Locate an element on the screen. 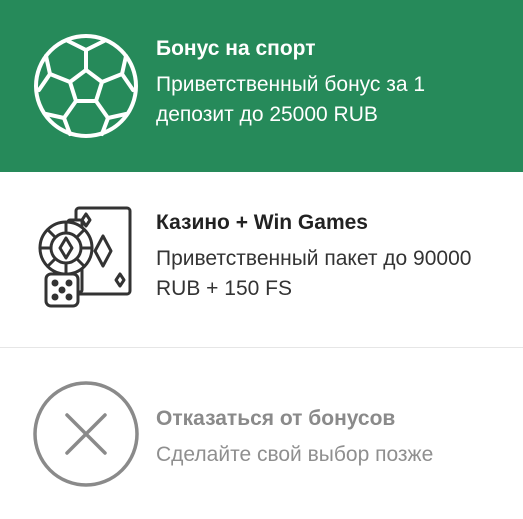  soccer-ball-icon is located at coordinates (86, 86).